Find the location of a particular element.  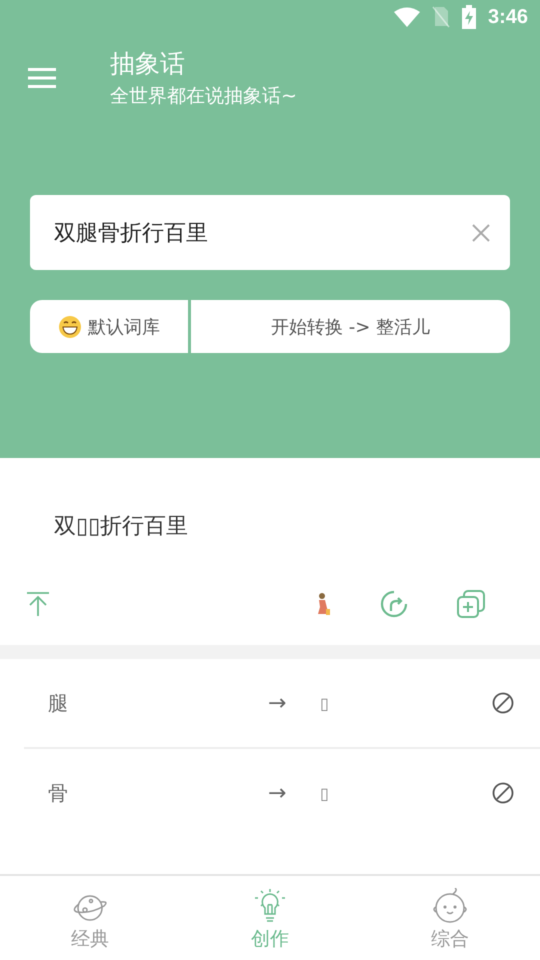

status-time: 3:46 is located at coordinates (508, 17).